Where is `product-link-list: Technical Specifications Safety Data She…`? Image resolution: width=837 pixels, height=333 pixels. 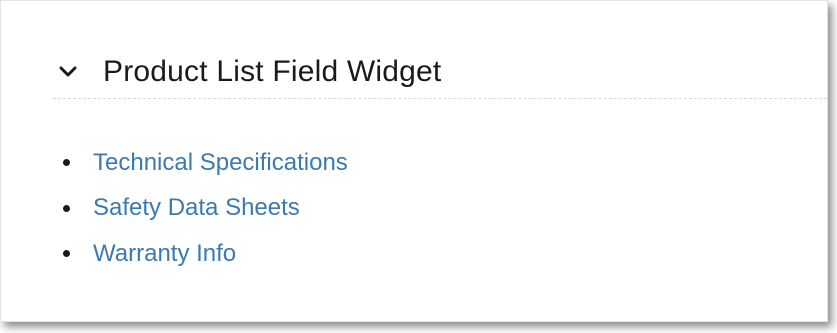
product-link-list: Technical Specifications Safety Data She… is located at coordinates (200, 208).